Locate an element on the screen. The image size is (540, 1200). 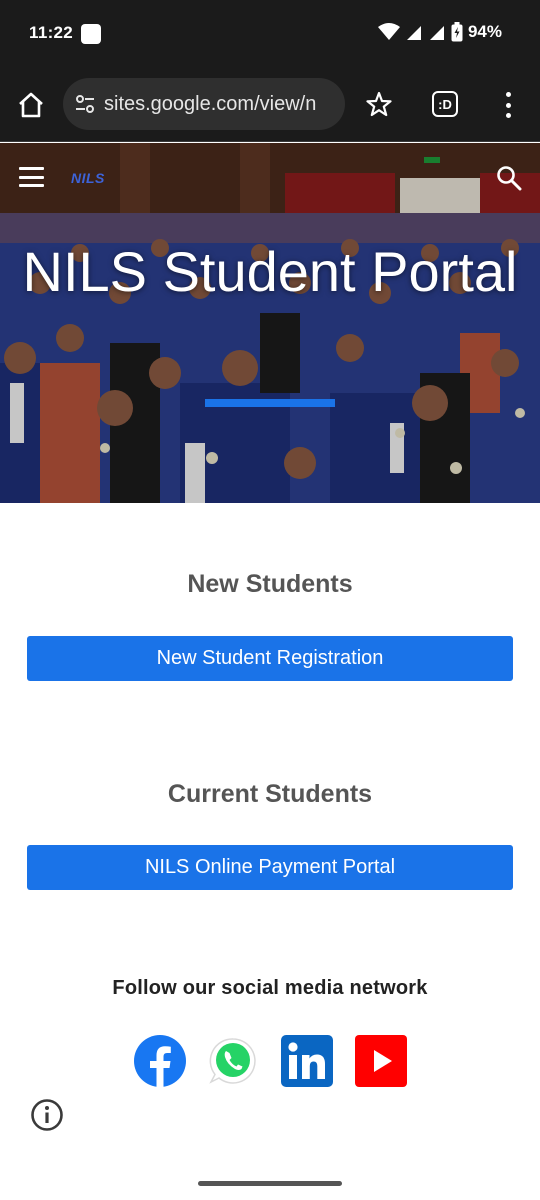
facebook-icon is located at coordinates (160, 1061).